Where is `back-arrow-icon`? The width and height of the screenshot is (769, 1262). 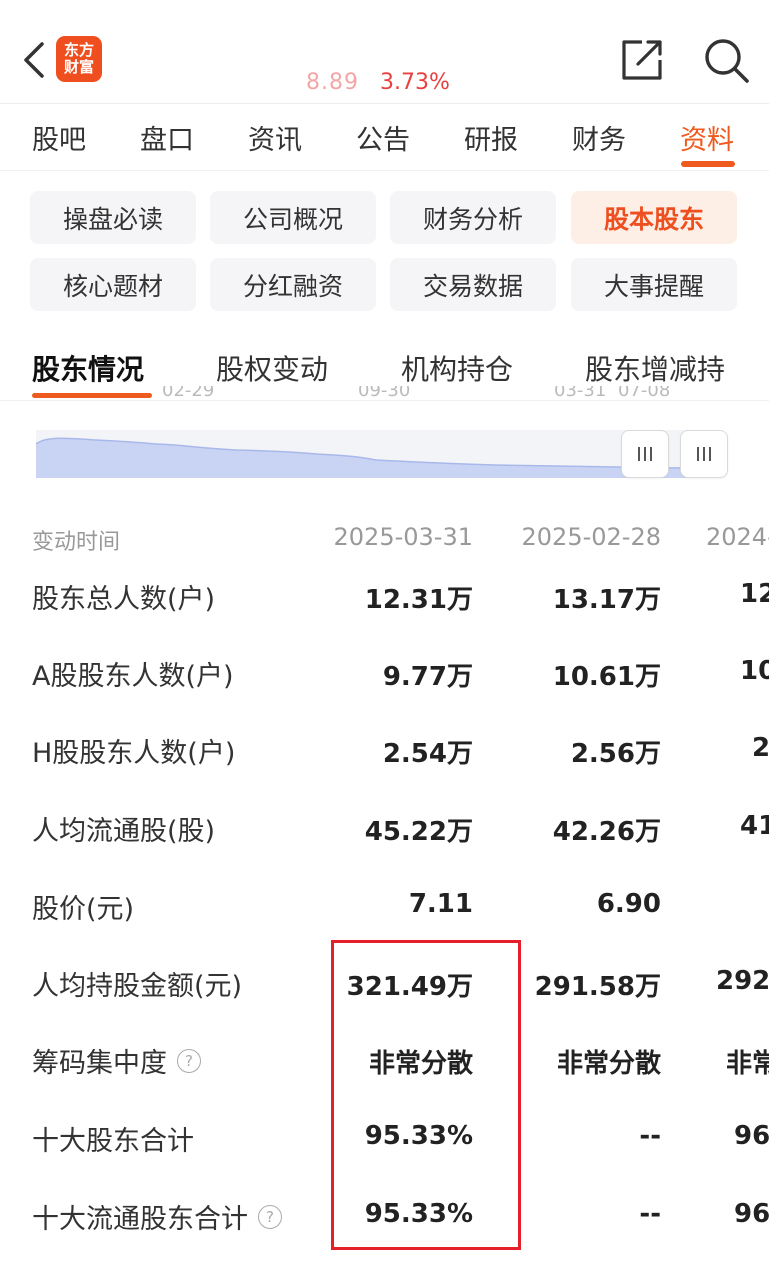 back-arrow-icon is located at coordinates (38, 60).